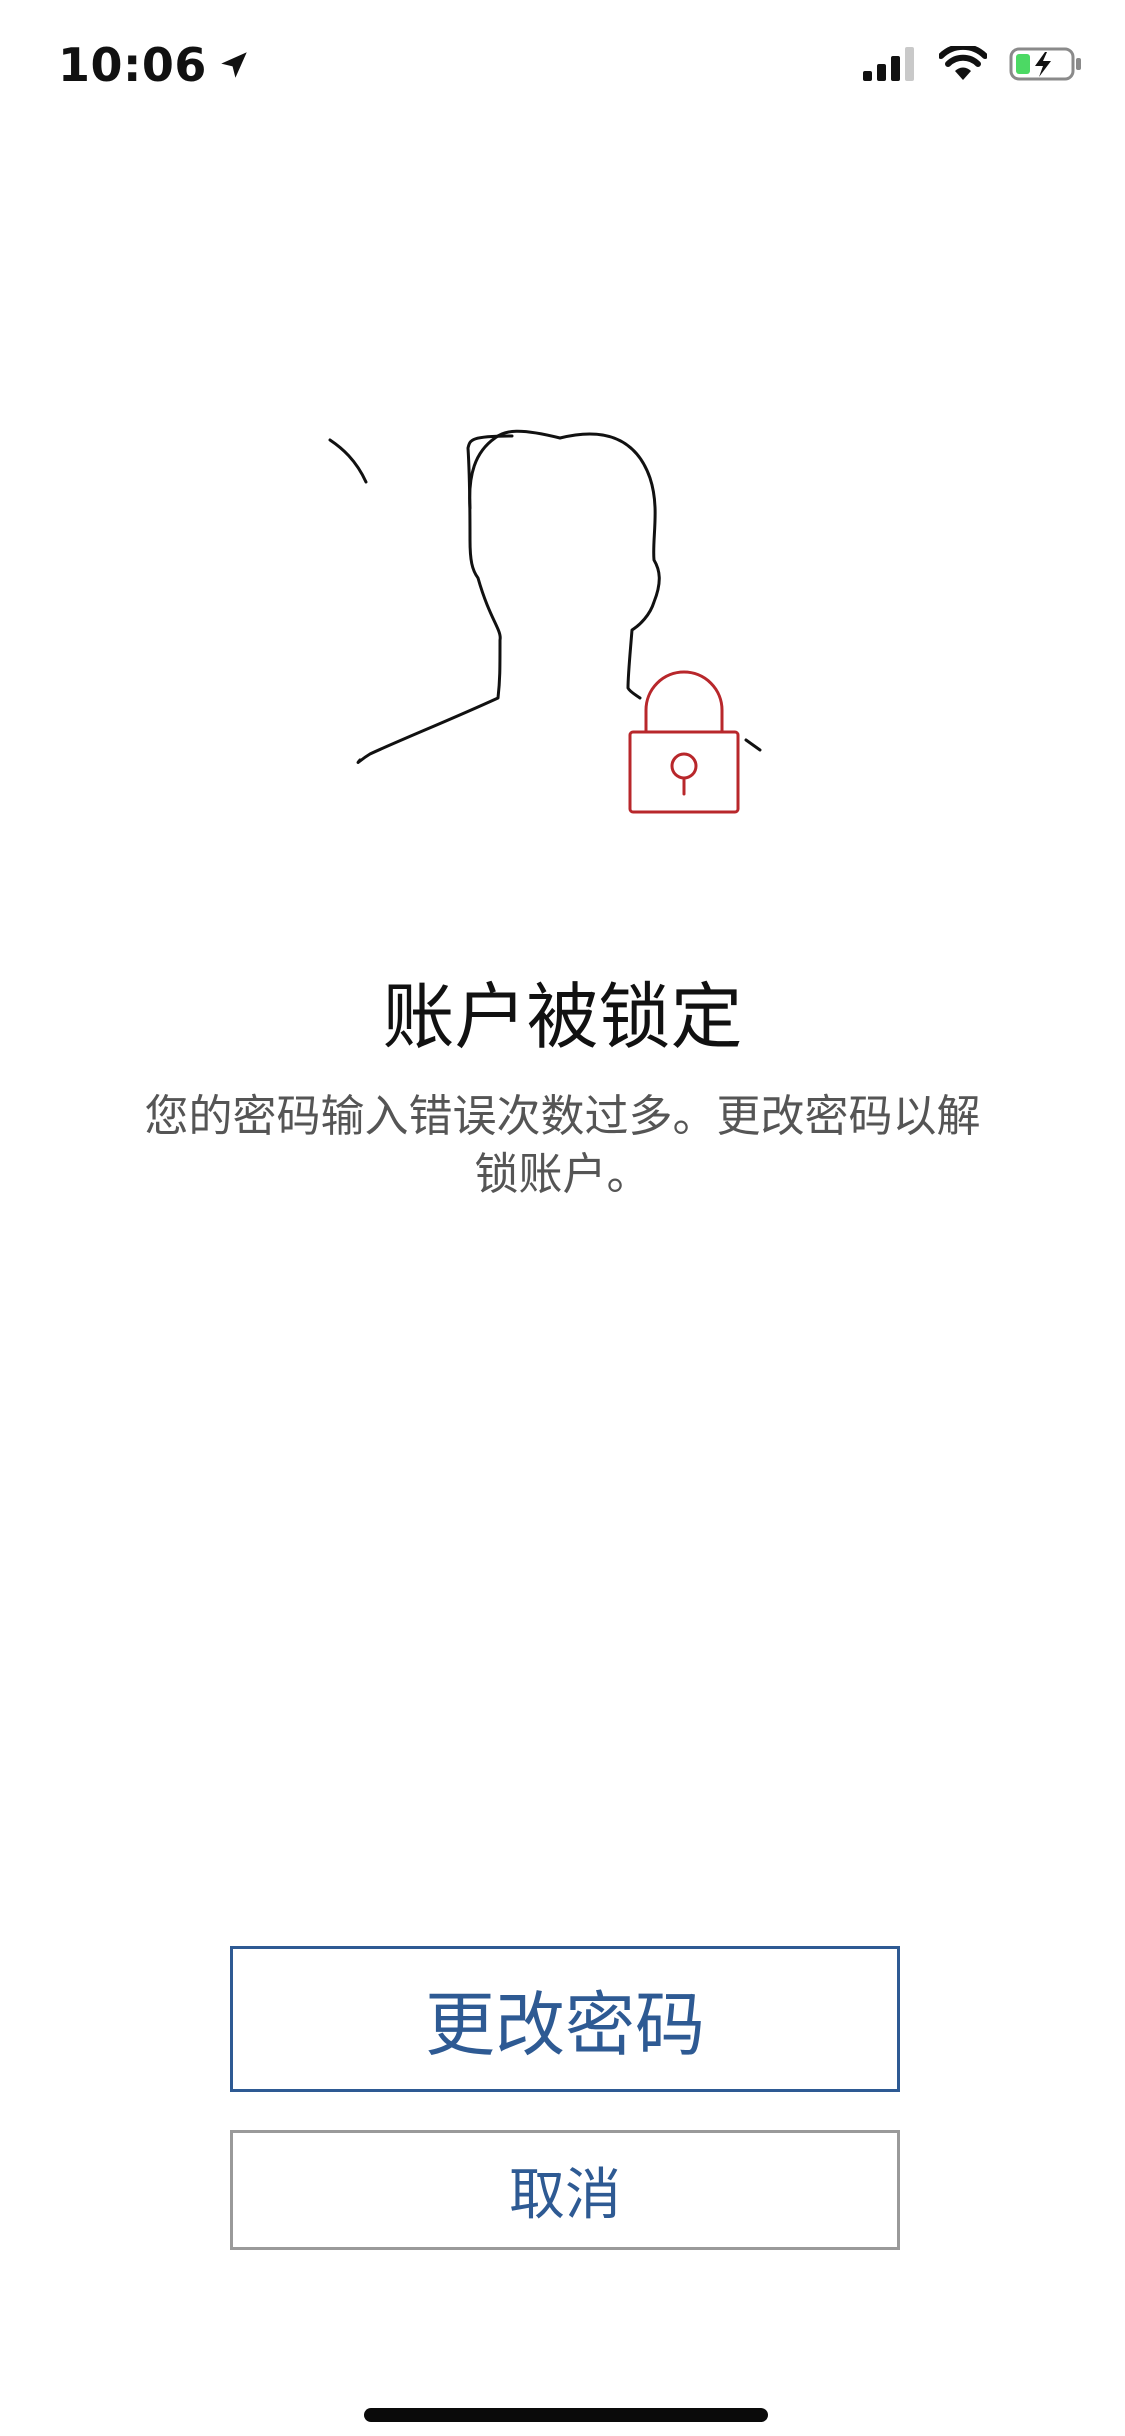 The height and width of the screenshot is (2436, 1125). Describe the element at coordinates (888, 64) in the screenshot. I see `cellular-signal-icon` at that location.